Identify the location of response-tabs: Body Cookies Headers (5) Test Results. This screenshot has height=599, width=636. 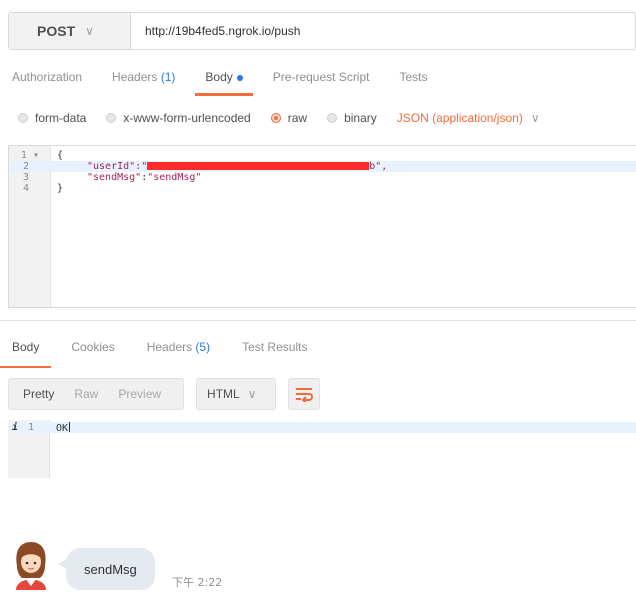
(169, 354).